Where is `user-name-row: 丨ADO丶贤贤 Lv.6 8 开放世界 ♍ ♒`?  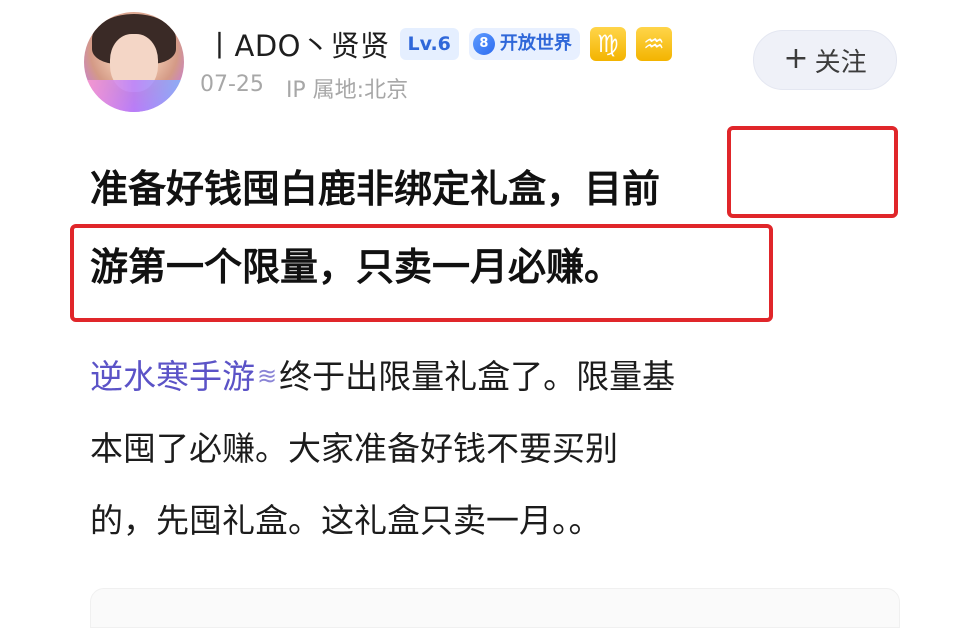 user-name-row: 丨ADO丶贤贤 Lv.6 8 开放世界 ♍ ♒ is located at coordinates (438, 44).